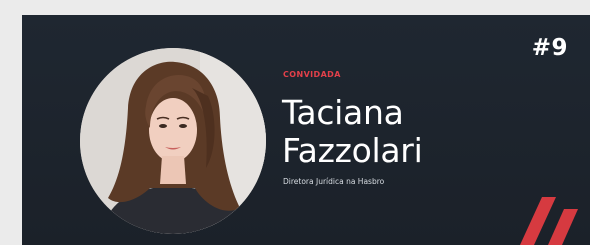 Image resolution: width=590 pixels, height=245 pixels. Describe the element at coordinates (343, 112) in the screenshot. I see `guest-first-name: Taciana` at that location.